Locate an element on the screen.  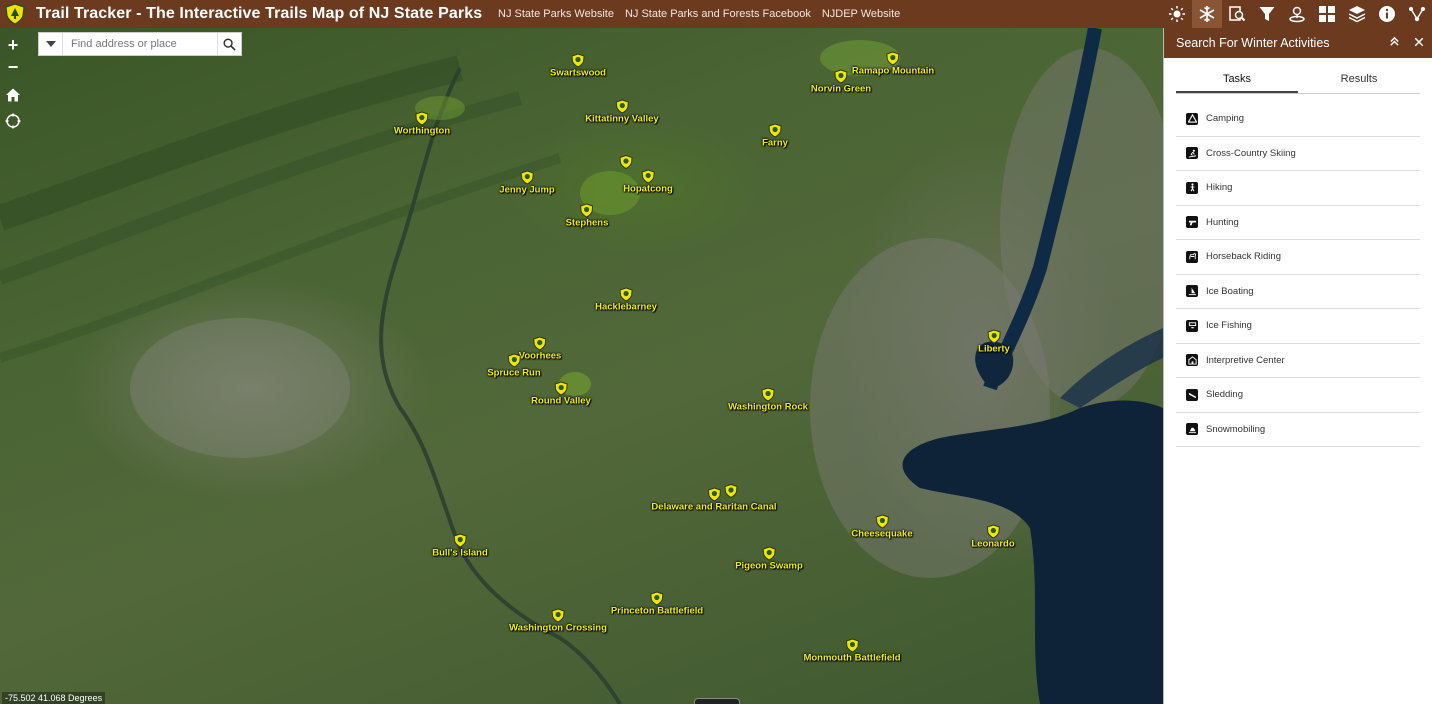
park-marker-label: Spruce Run is located at coordinates (514, 373).